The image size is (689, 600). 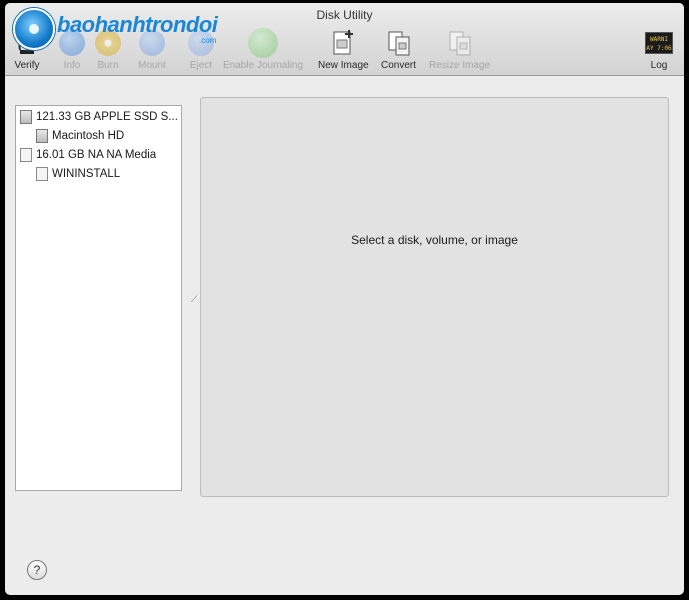 What do you see at coordinates (96, 155) in the screenshot?
I see `disk-item-label: 16.01 GB NA NA Media` at bounding box center [96, 155].